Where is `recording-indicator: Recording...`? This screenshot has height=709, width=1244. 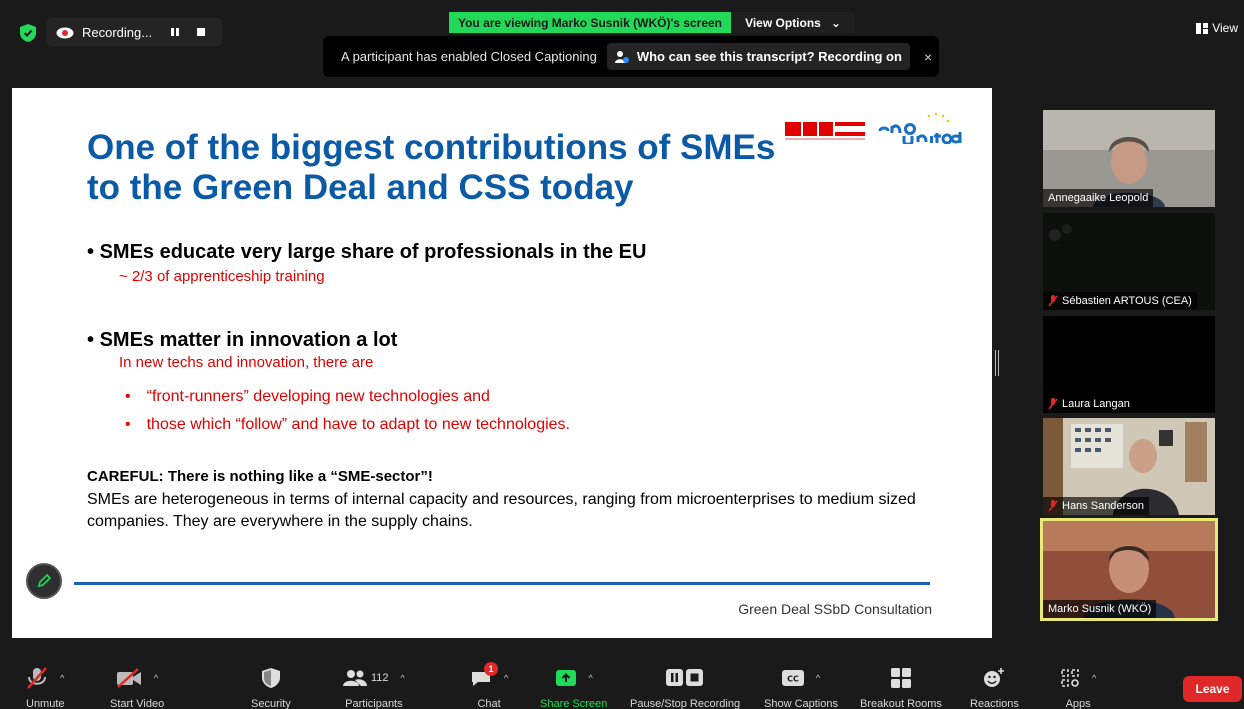 recording-indicator: Recording... is located at coordinates (134, 32).